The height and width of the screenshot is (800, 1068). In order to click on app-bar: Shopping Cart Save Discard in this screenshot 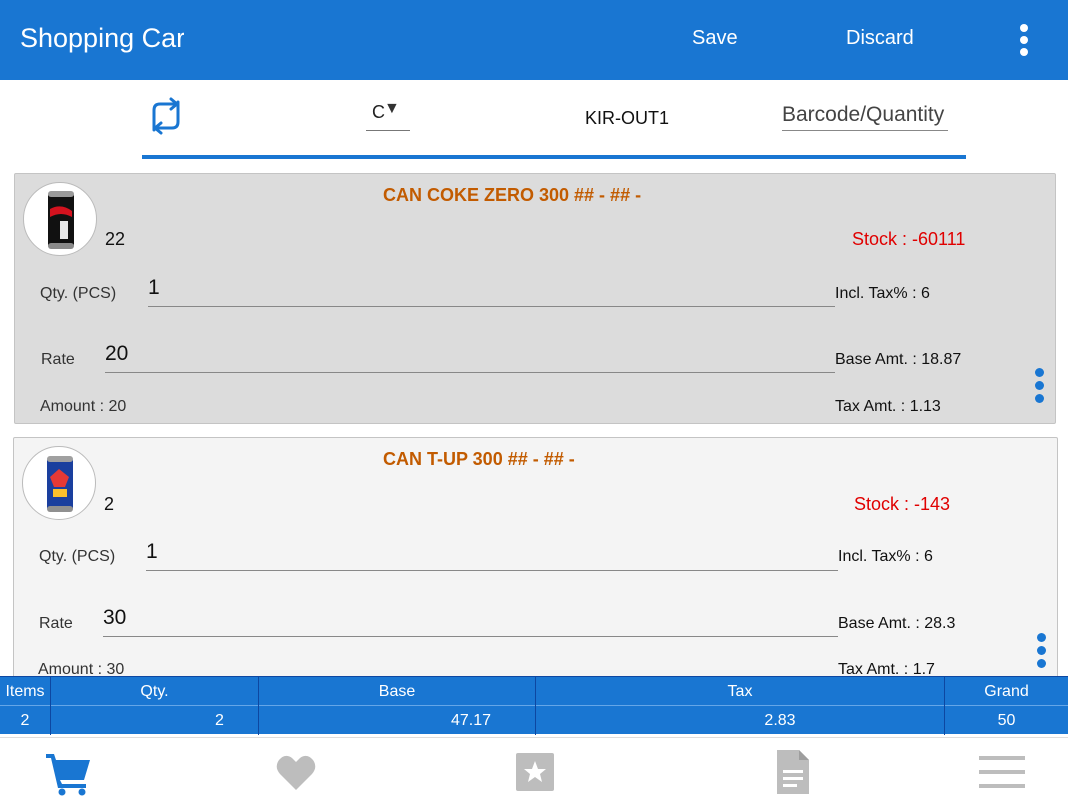, I will do `click(534, 40)`.